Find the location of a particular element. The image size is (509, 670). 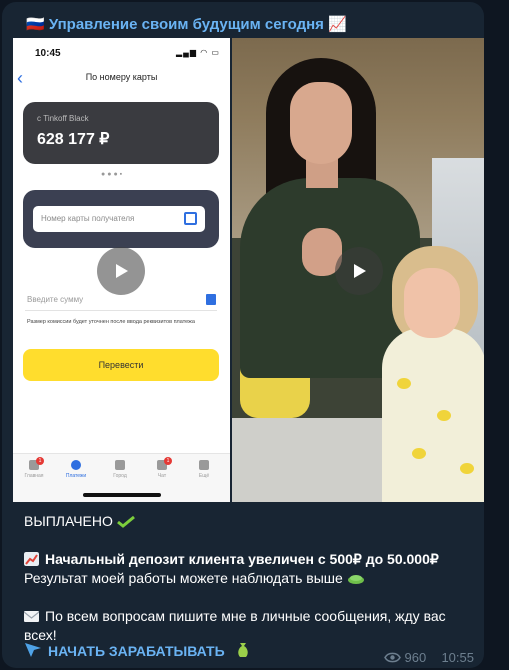

bank-card: с Tinkoff Black 628 177 ₽ is located at coordinates (121, 133).